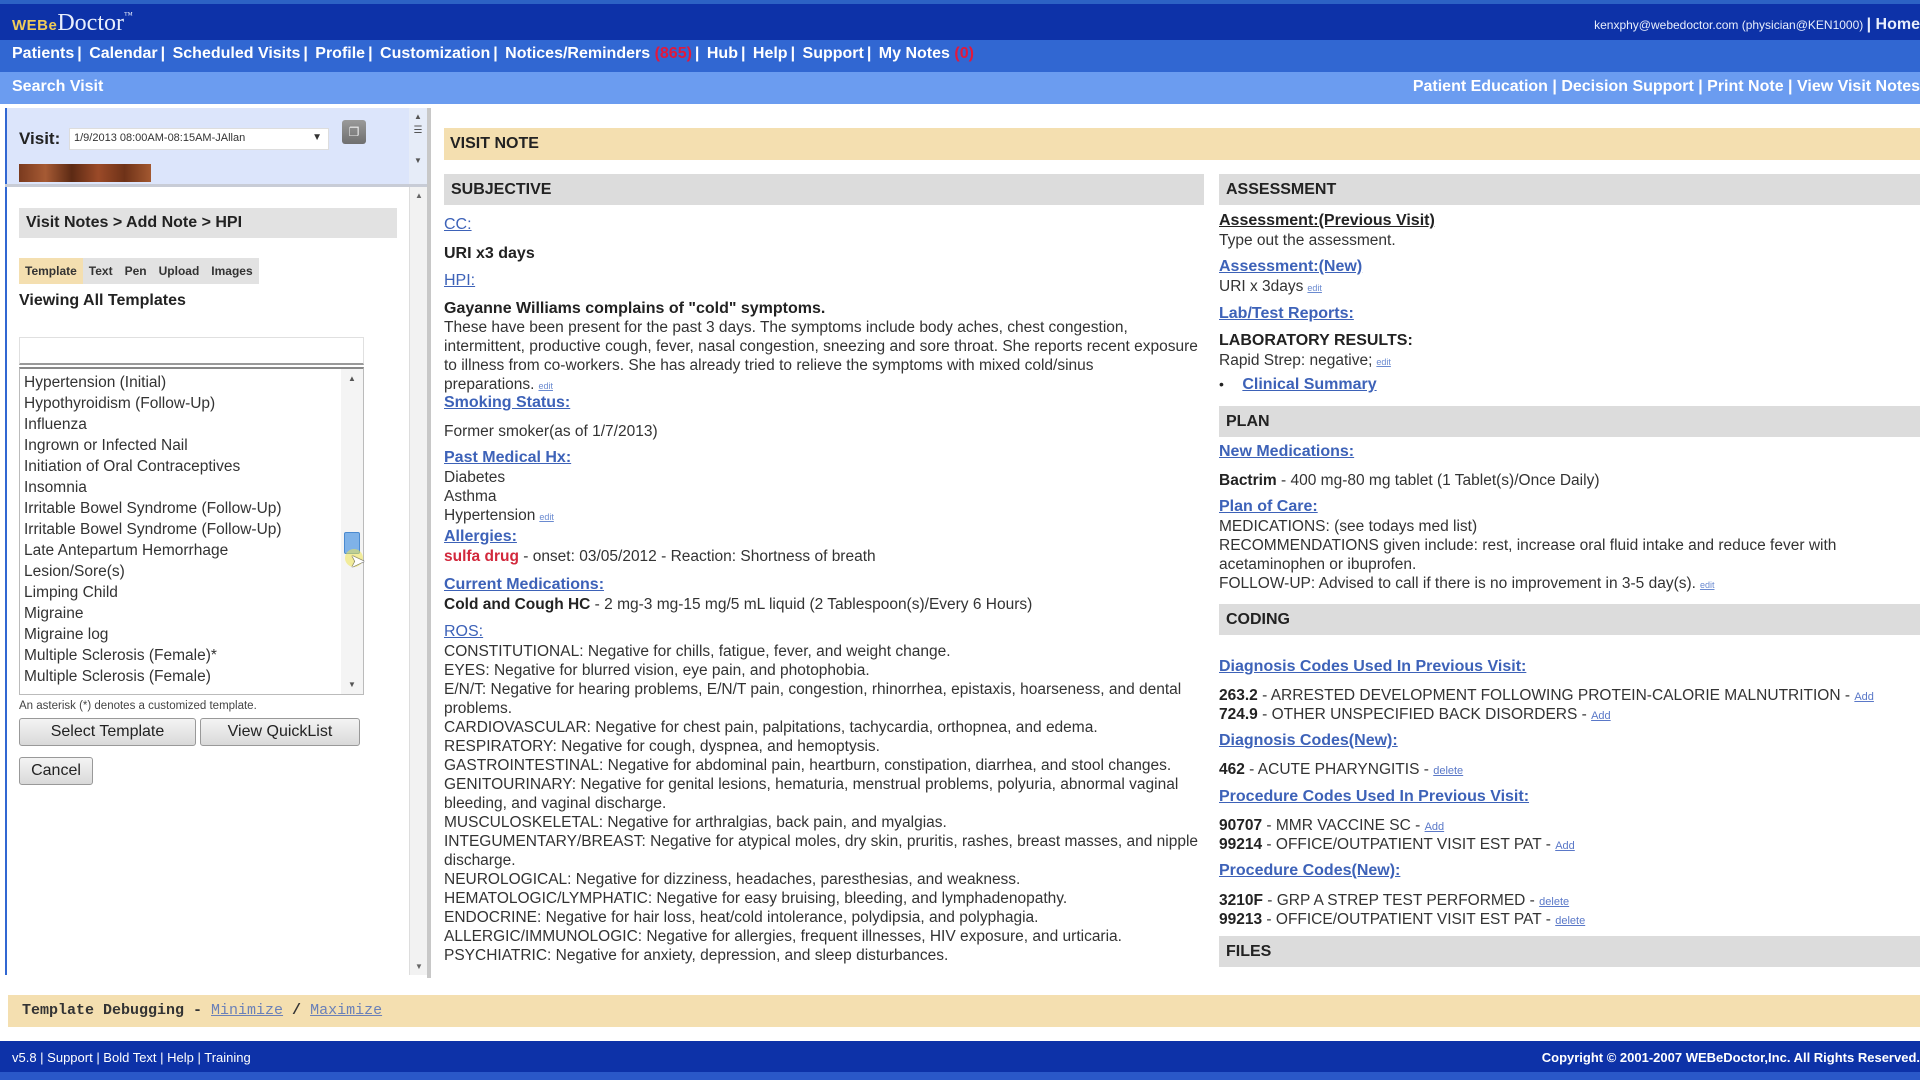  What do you see at coordinates (179, 271) in the screenshot?
I see `tab-upload: Upload` at bounding box center [179, 271].